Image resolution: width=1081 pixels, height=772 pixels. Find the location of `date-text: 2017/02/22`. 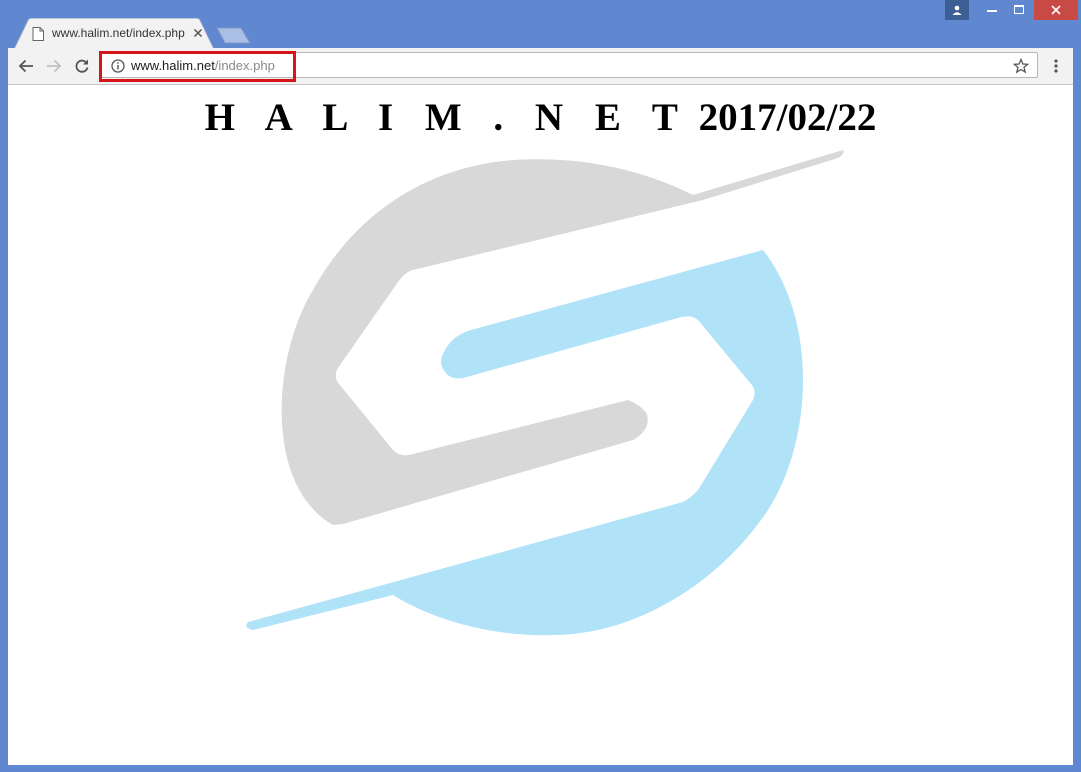

date-text: 2017/02/22 is located at coordinates (787, 117).